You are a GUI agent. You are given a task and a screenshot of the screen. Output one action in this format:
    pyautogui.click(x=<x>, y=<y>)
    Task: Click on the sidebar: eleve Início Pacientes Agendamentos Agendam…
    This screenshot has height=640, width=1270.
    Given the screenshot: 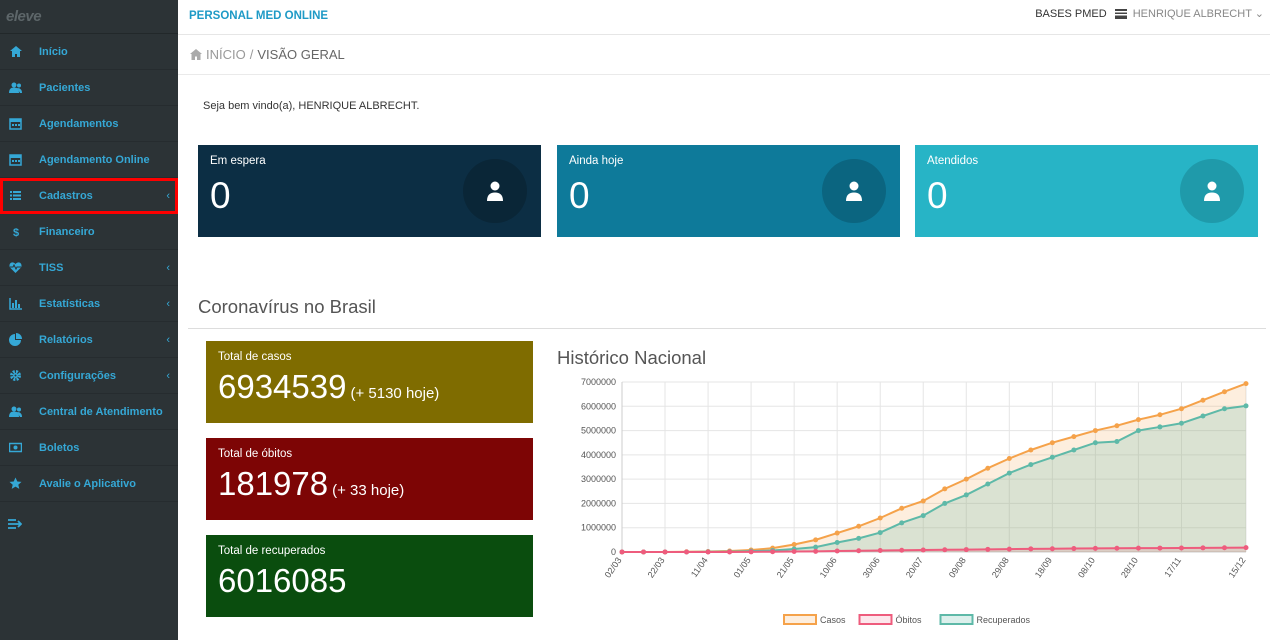 What is the action you would take?
    pyautogui.click(x=89, y=320)
    